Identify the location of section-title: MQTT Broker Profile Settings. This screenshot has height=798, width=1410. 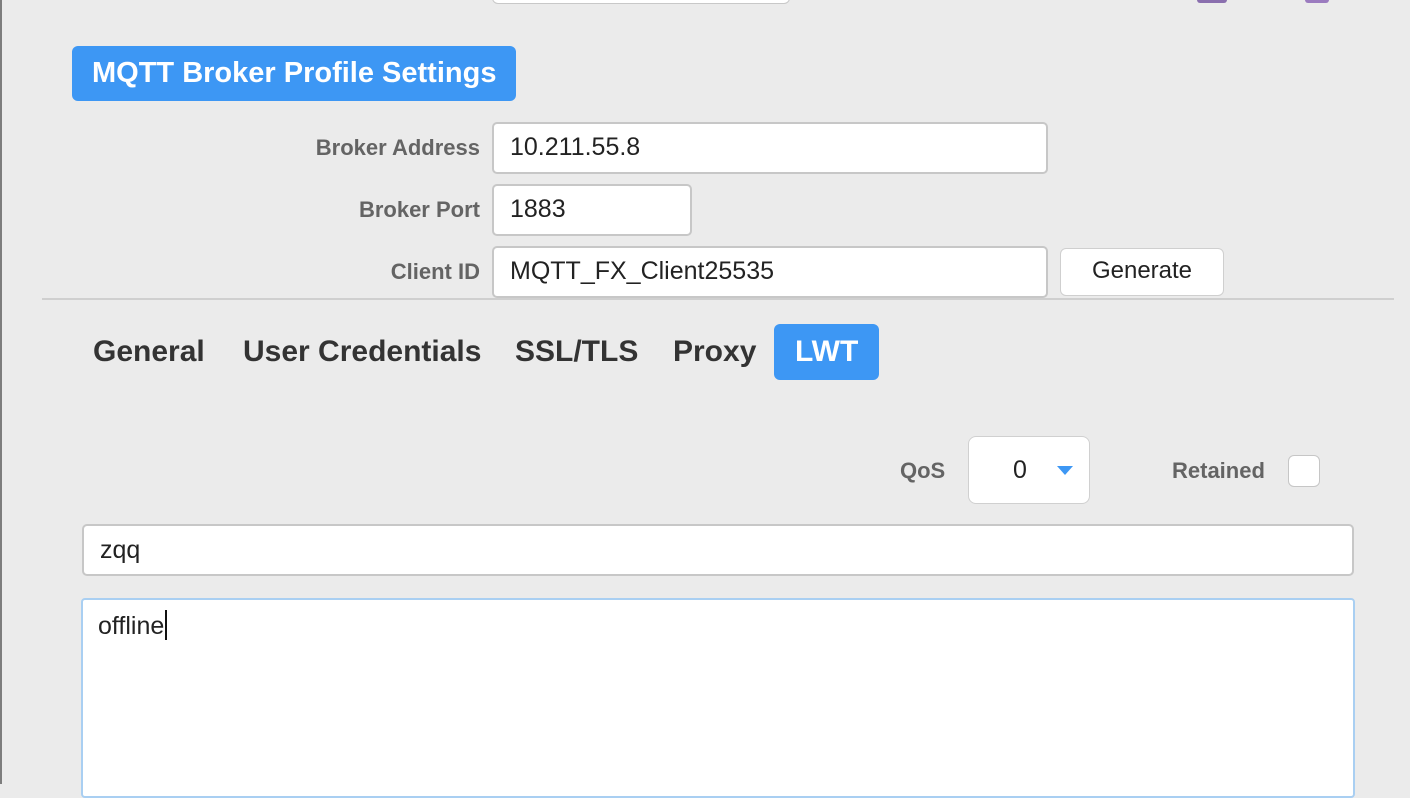
(294, 73).